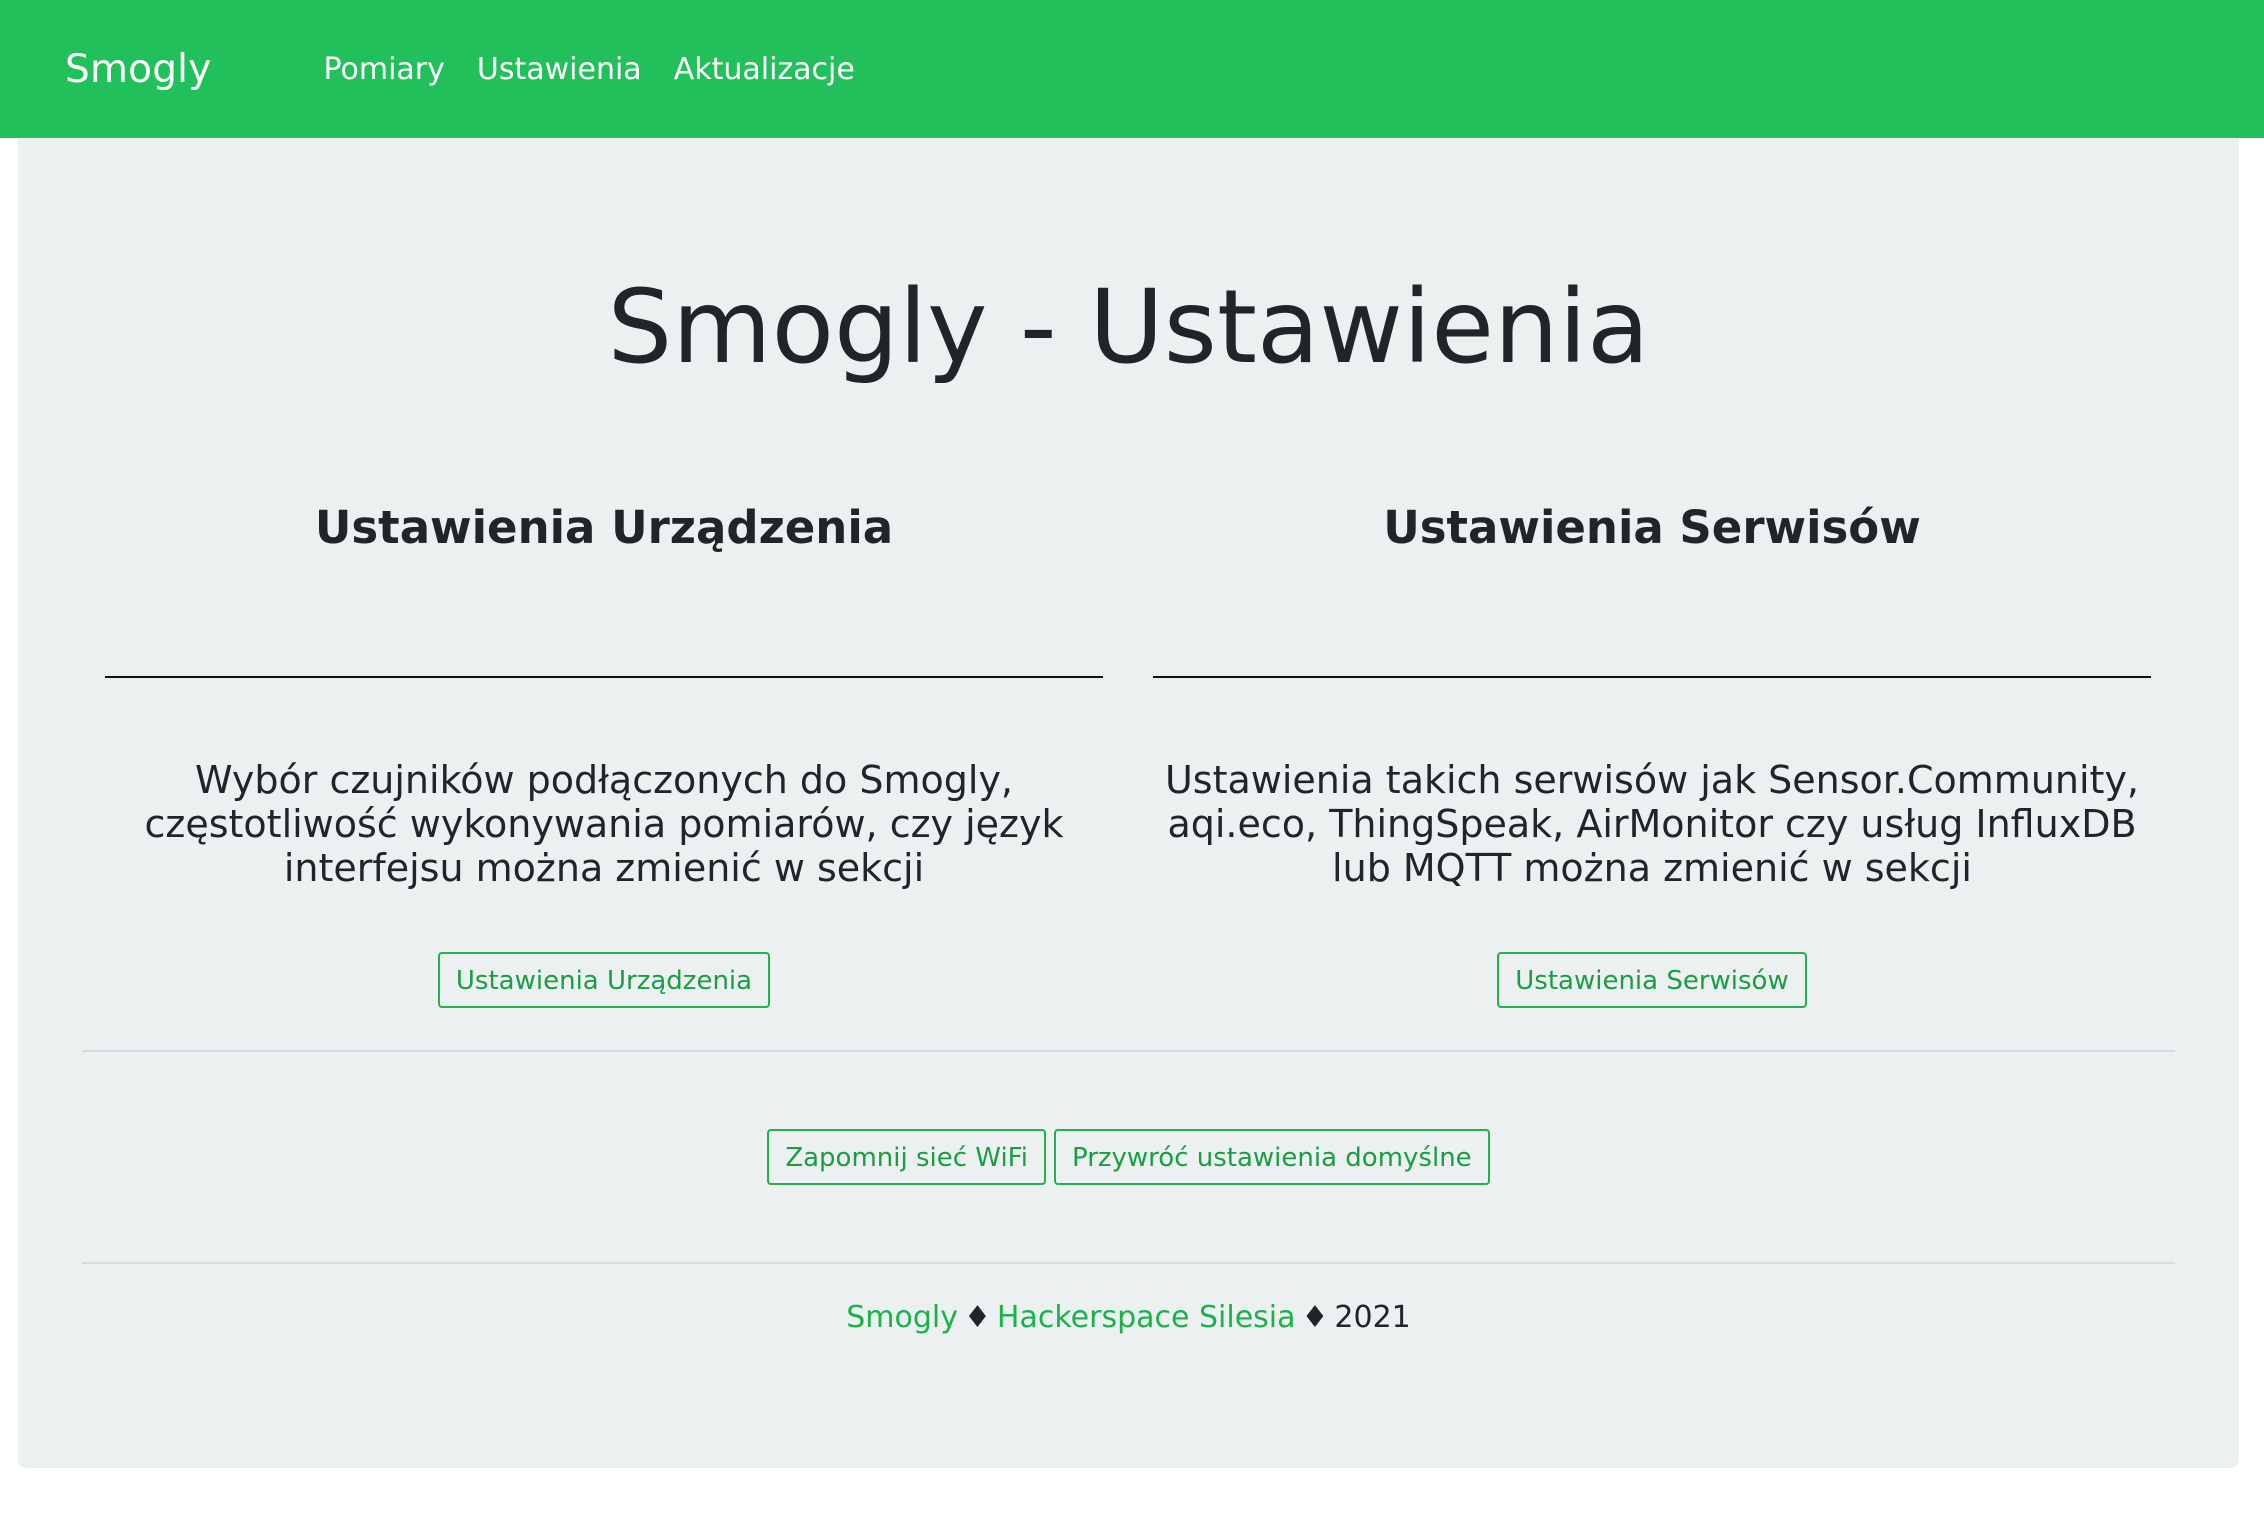 This screenshot has width=2264, height=1520. What do you see at coordinates (383, 69) in the screenshot?
I see `nav-link-pomiary: Pomiary` at bounding box center [383, 69].